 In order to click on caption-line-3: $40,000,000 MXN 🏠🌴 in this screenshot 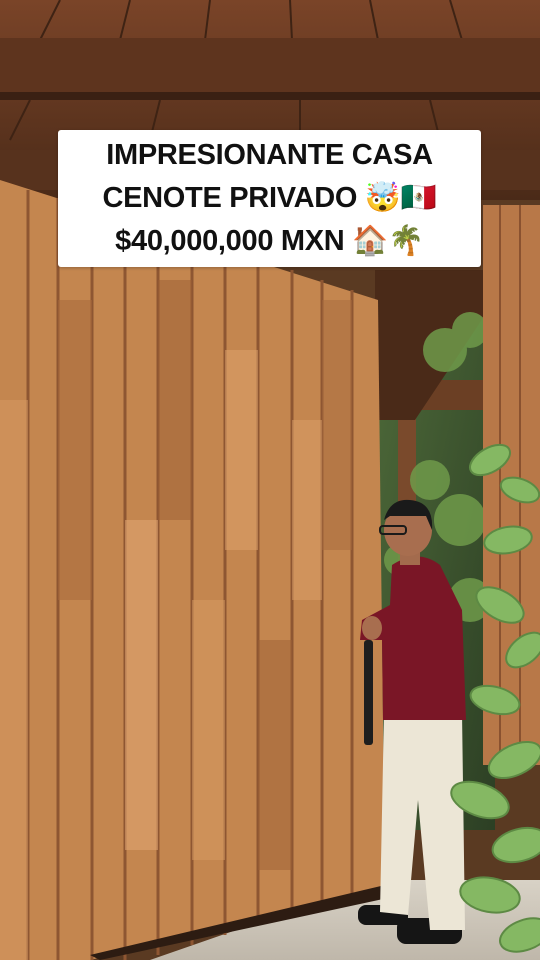, I will do `click(269, 241)`.